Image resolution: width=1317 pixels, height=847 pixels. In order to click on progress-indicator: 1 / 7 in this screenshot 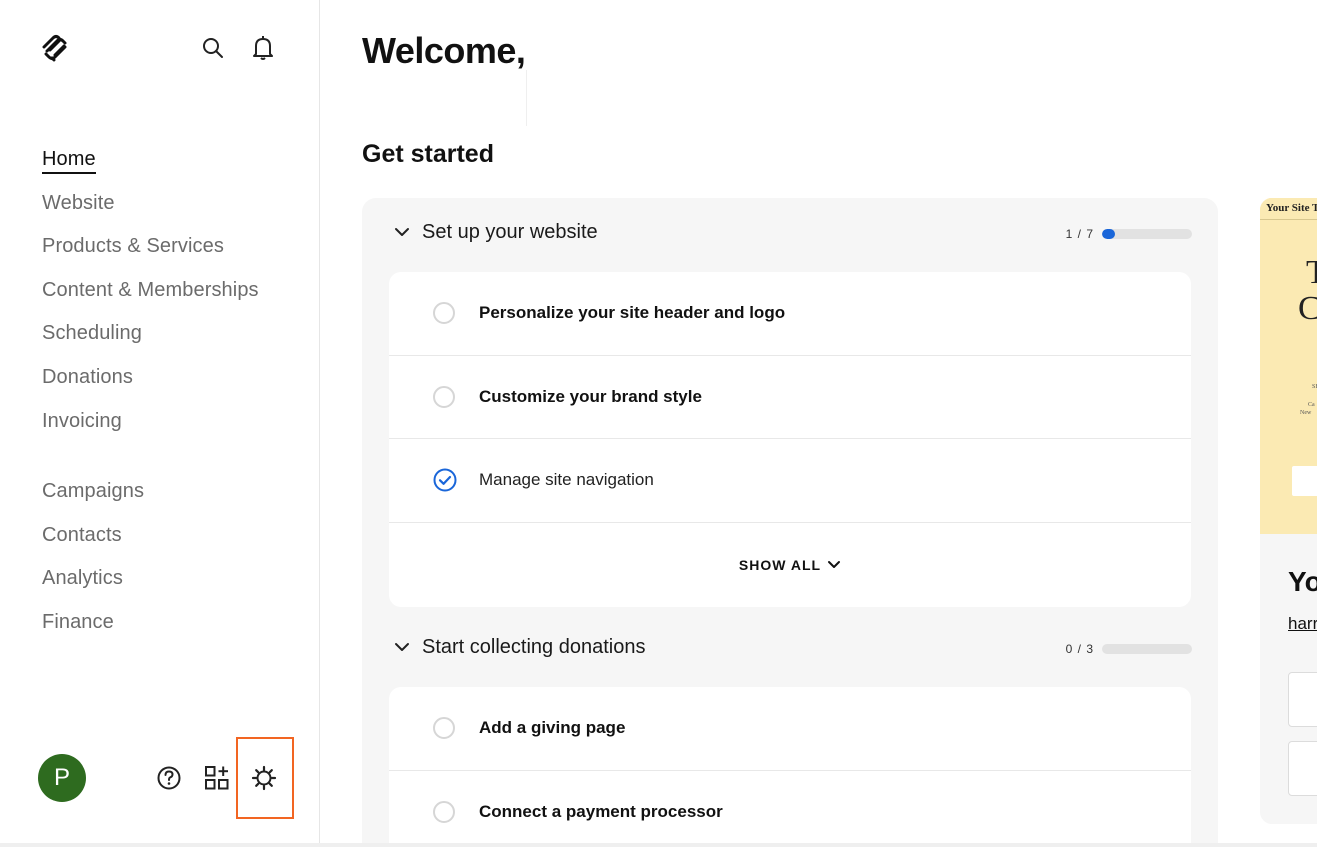, I will do `click(1129, 234)`.